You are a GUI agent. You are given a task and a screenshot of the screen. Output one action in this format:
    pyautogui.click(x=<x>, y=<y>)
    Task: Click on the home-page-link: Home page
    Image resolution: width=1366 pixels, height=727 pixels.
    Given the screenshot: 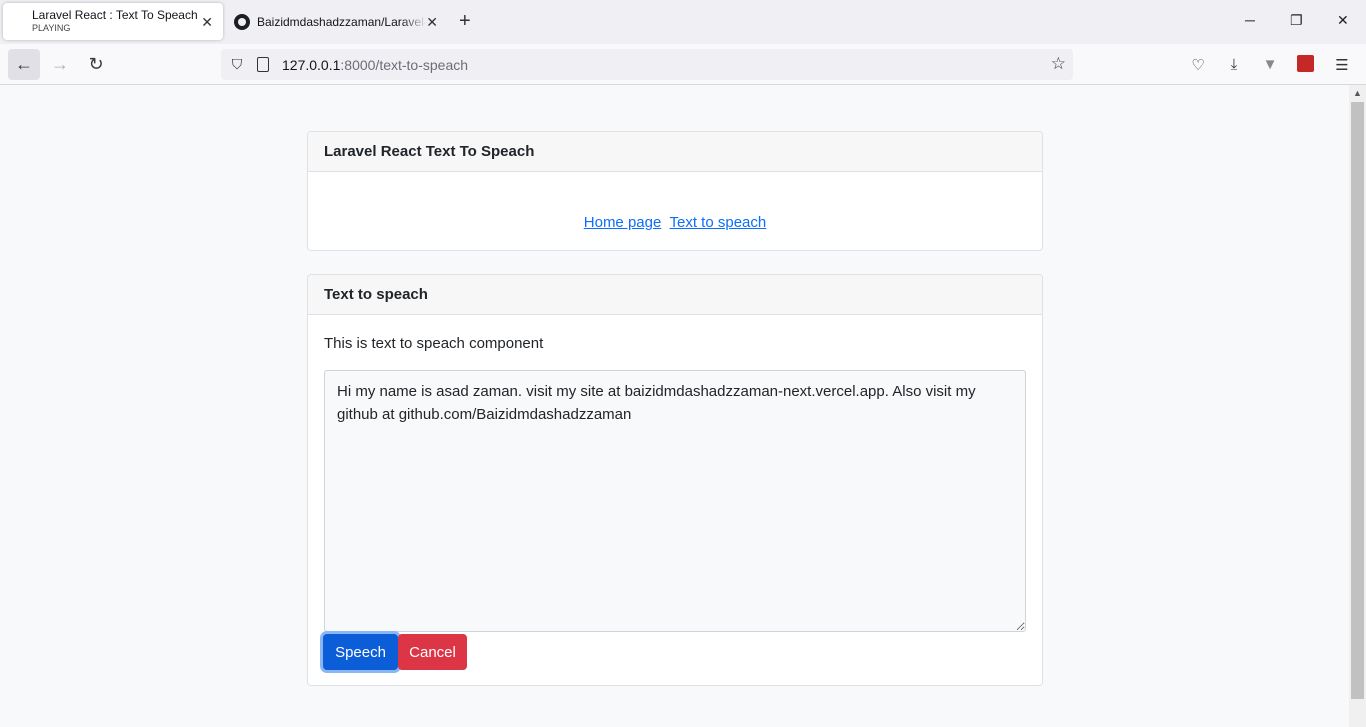 What is the action you would take?
    pyautogui.click(x=623, y=222)
    